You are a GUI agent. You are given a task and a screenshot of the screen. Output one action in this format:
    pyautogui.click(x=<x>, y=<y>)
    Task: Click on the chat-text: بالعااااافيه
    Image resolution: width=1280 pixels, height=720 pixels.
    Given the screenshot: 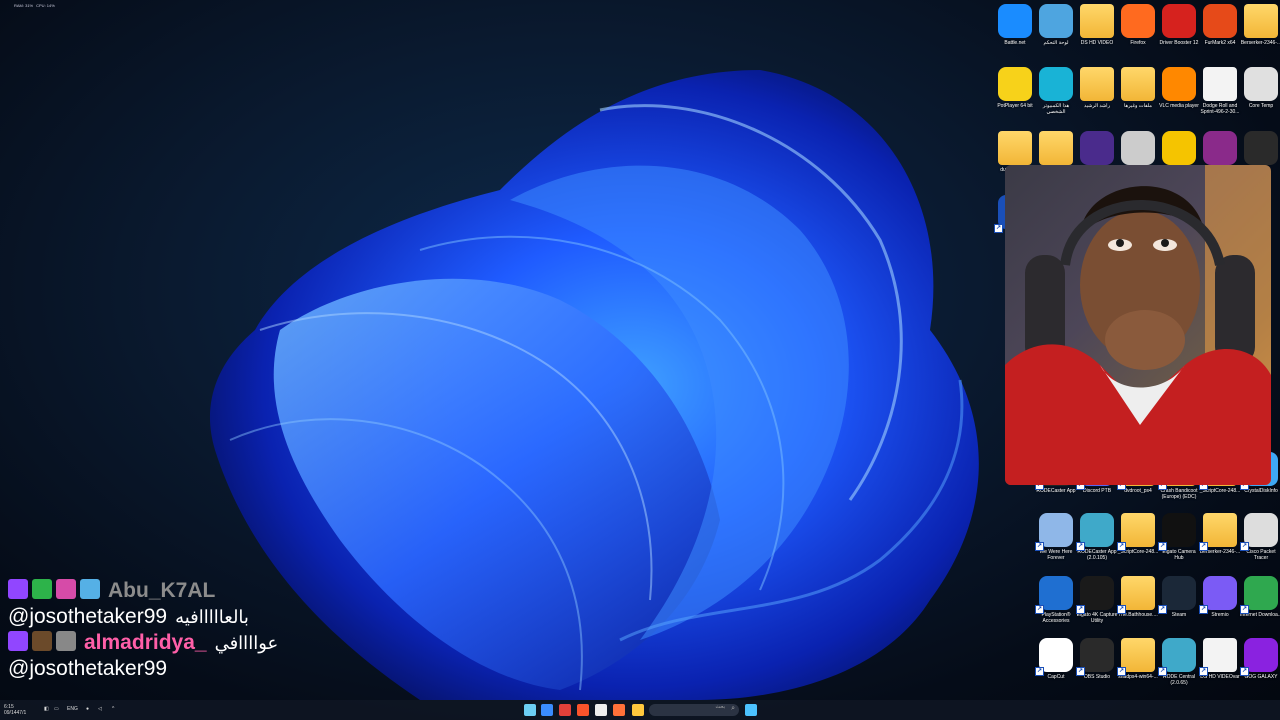 What is the action you would take?
    pyautogui.click(x=212, y=616)
    